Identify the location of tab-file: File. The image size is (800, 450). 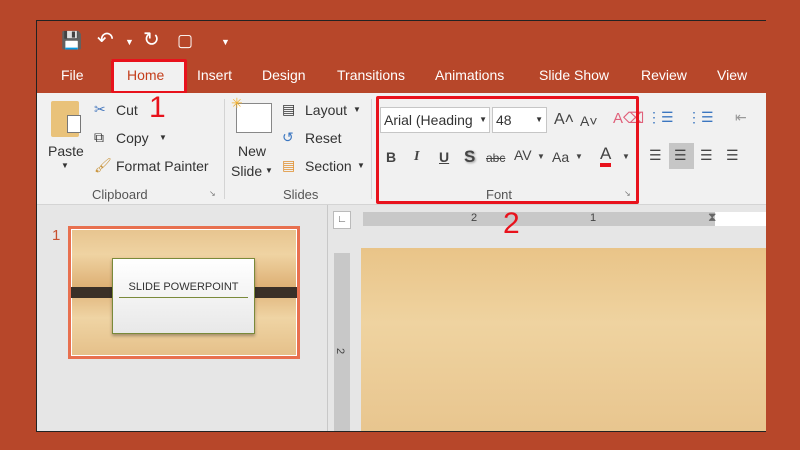
(72, 75).